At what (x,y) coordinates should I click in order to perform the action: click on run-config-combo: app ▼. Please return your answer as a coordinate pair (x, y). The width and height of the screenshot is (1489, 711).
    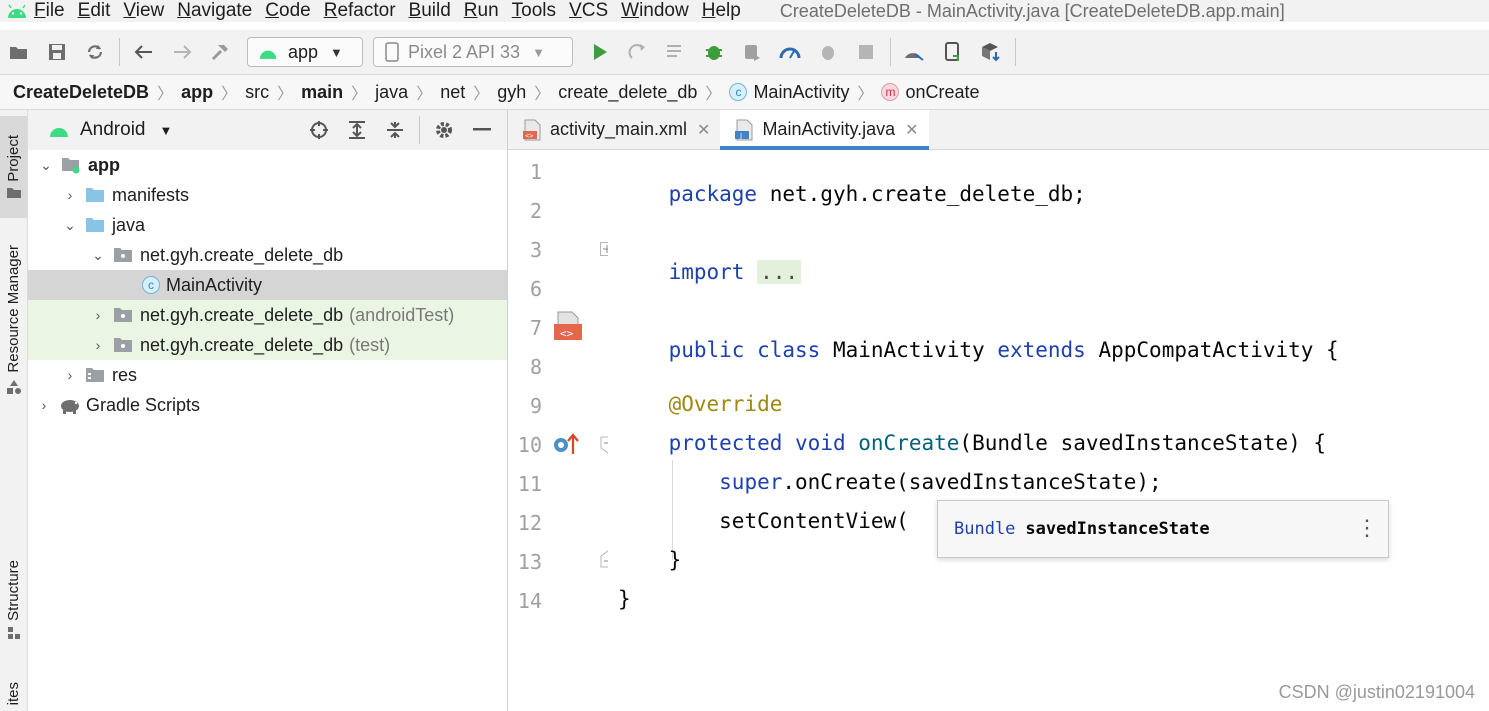
    Looking at the image, I should click on (305, 52).